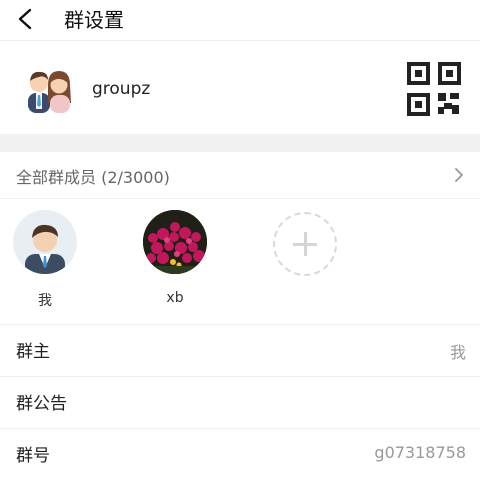 This screenshot has width=480, height=481. I want to click on group-owner-row: 群主 我, so click(240, 350).